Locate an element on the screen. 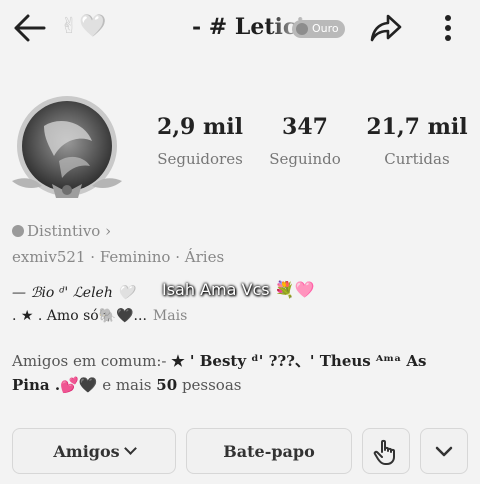 This screenshot has width=480, height=484. stat-following: 347 Seguindo is located at coordinates (305, 141).